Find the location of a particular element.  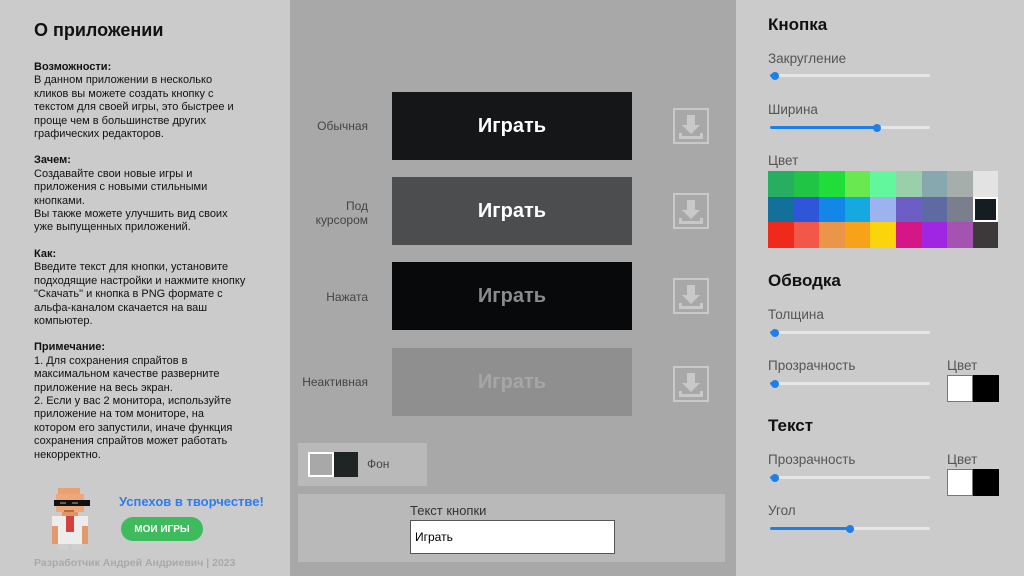

outline-heading: Обводка is located at coordinates (804, 280).